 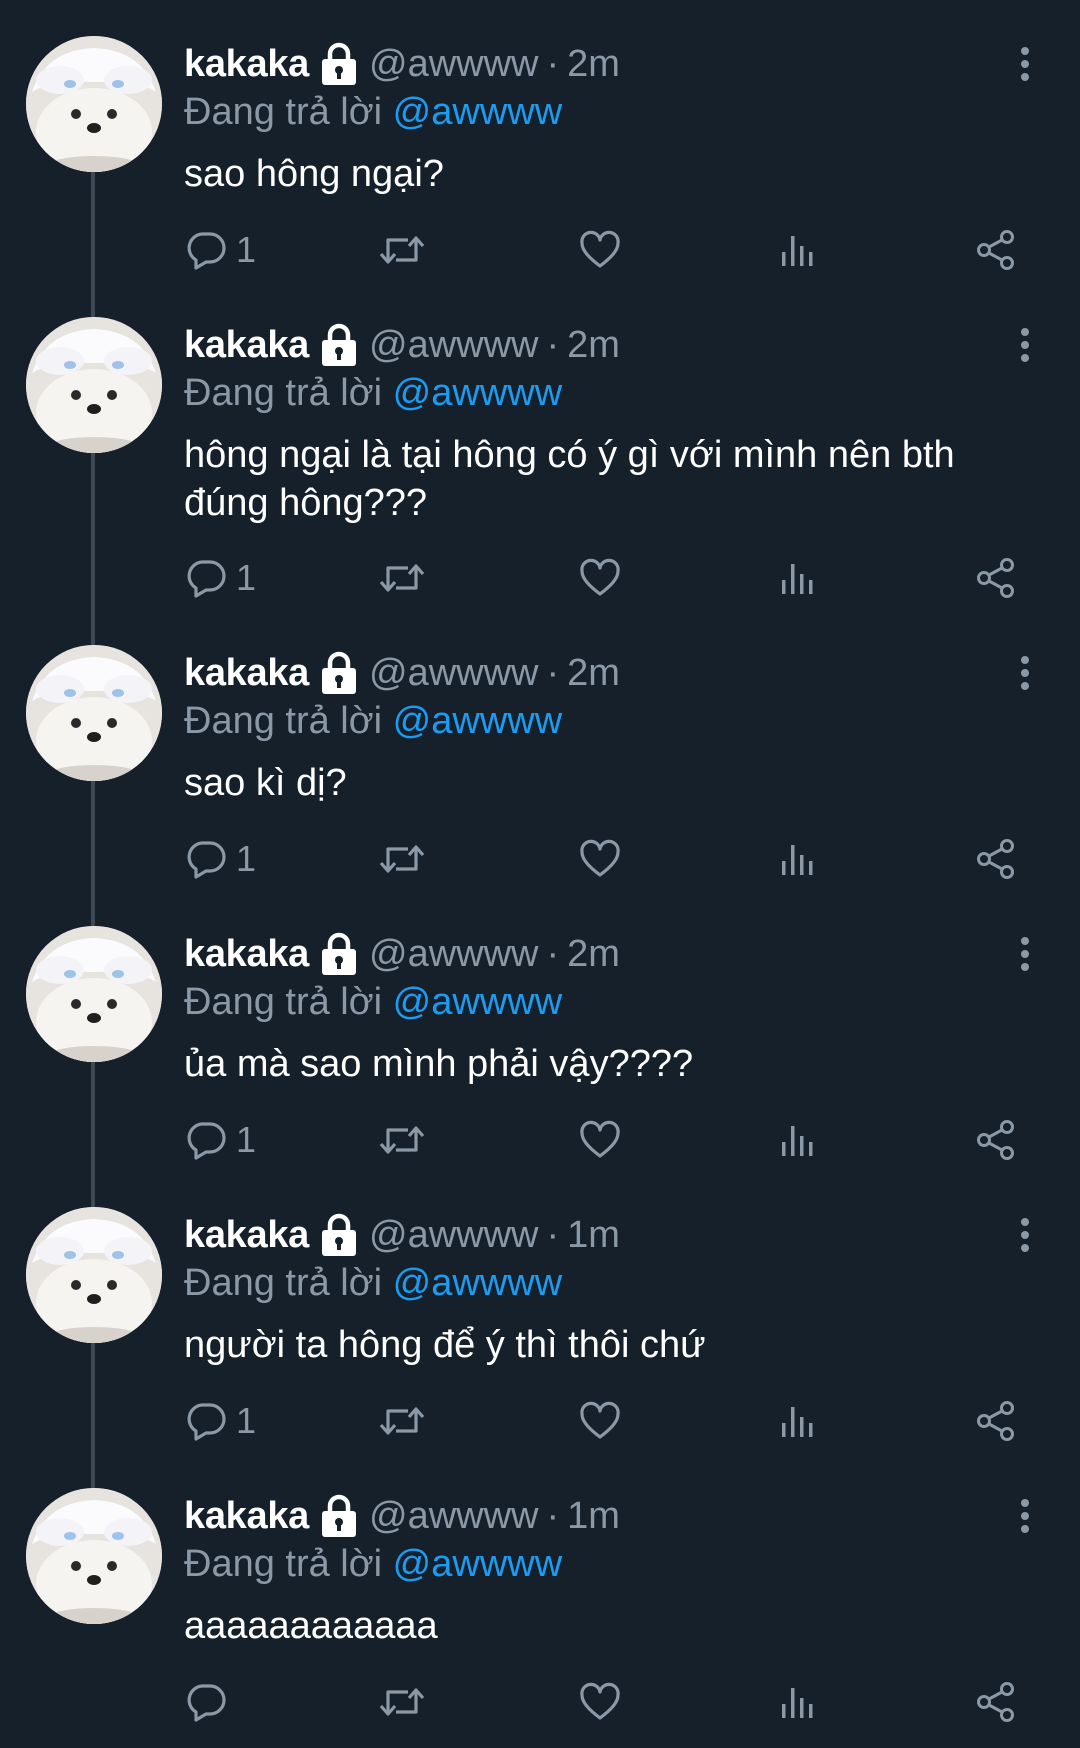 I want to click on tweet-text: aaaaaaaaaaaa, so click(x=311, y=1626).